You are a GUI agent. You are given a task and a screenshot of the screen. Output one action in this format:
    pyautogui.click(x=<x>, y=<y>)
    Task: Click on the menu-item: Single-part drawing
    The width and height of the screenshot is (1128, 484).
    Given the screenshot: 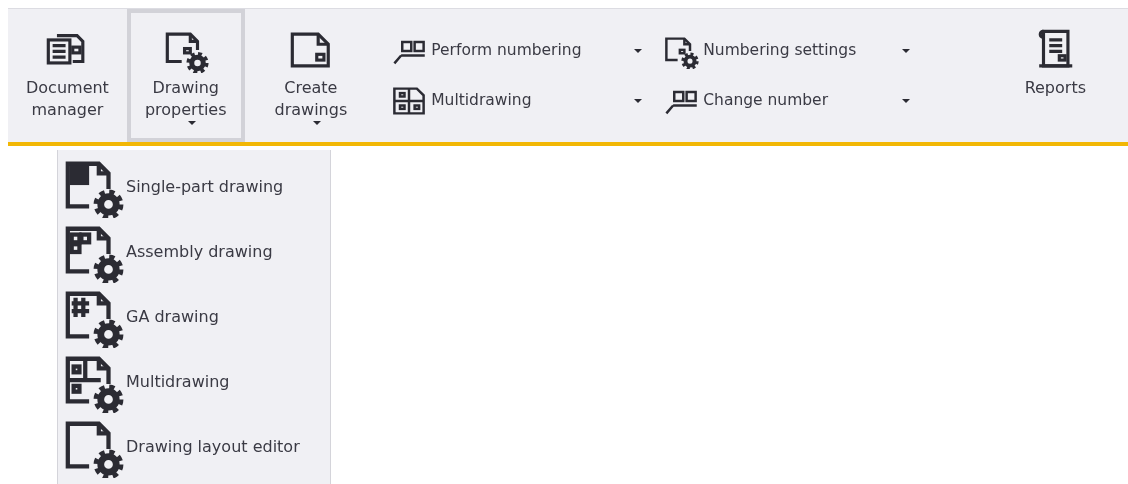 What is the action you would take?
    pyautogui.click(x=196, y=186)
    